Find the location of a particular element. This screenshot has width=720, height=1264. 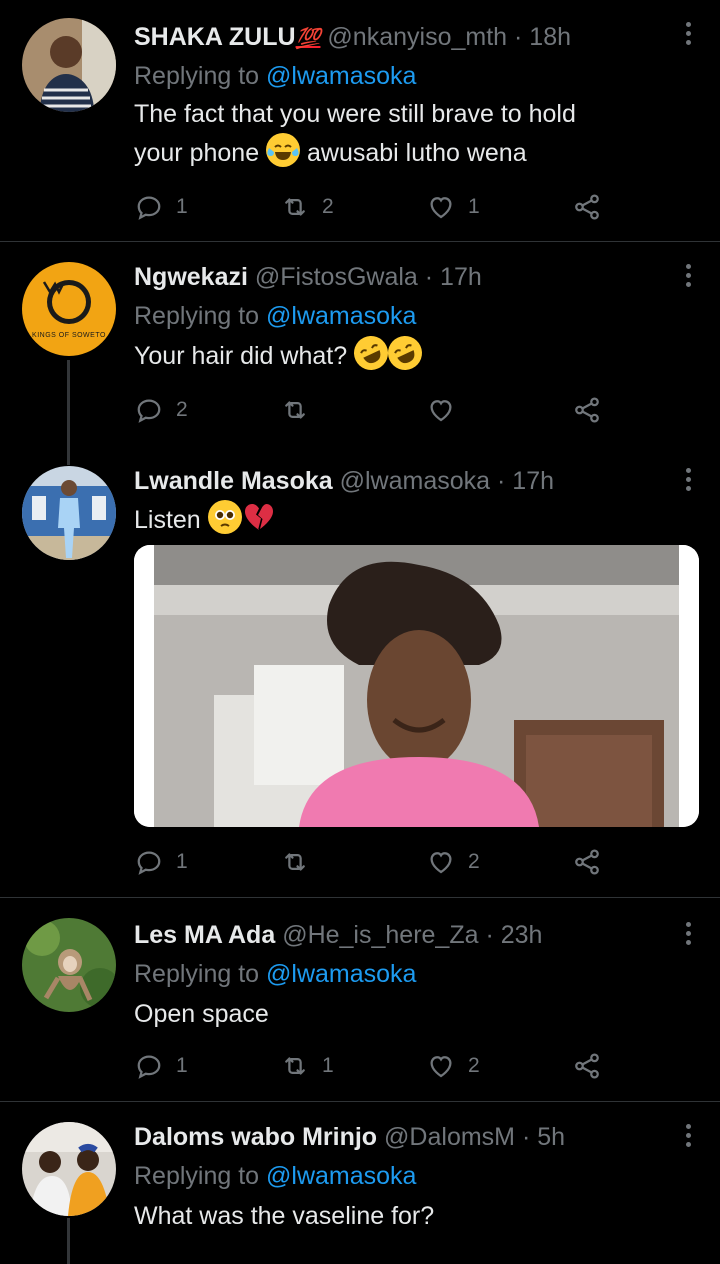

reply-button: 2 is located at coordinates (161, 410).